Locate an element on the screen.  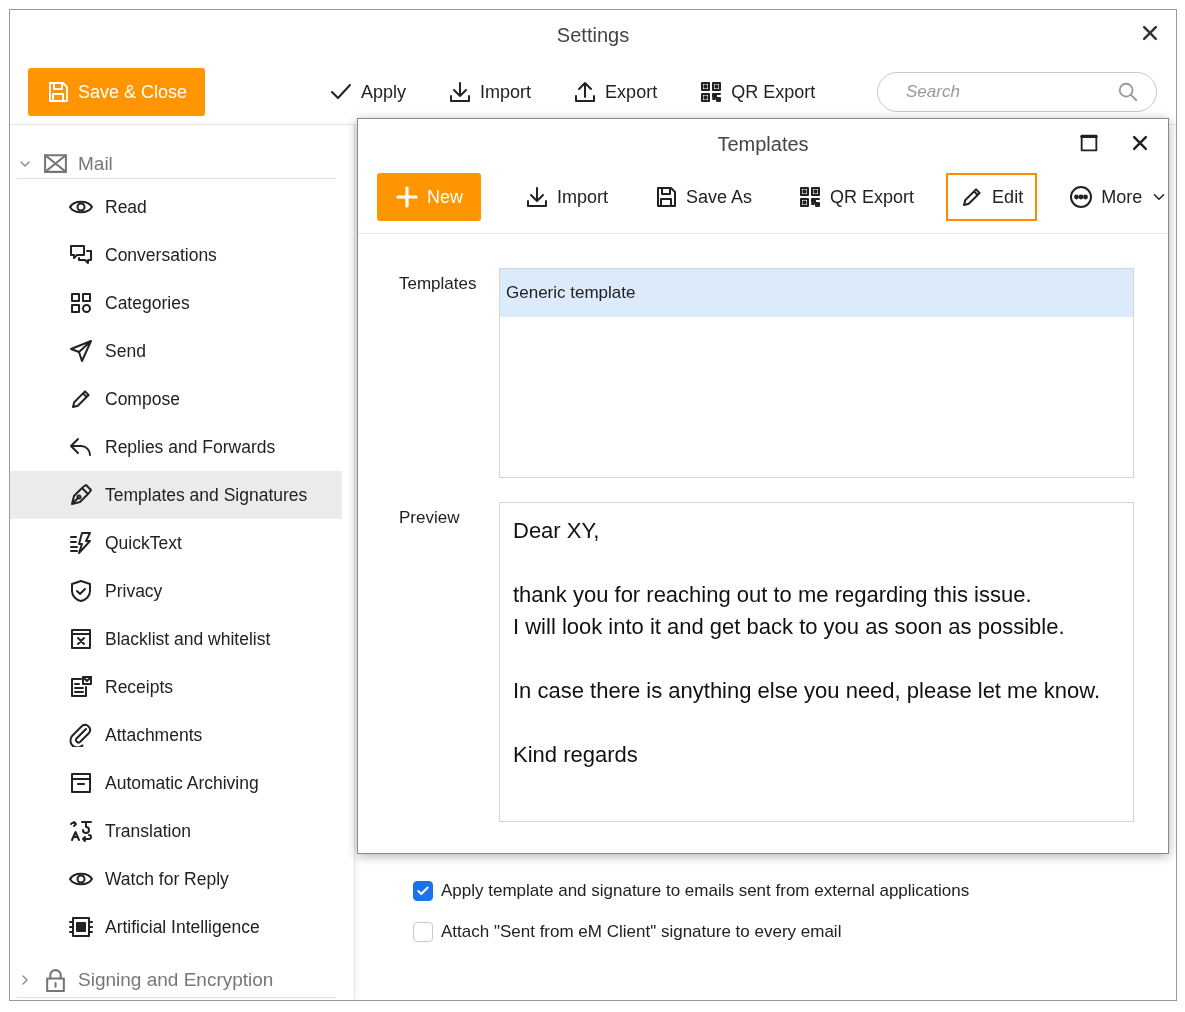
translate-icon is located at coordinates (81, 831).